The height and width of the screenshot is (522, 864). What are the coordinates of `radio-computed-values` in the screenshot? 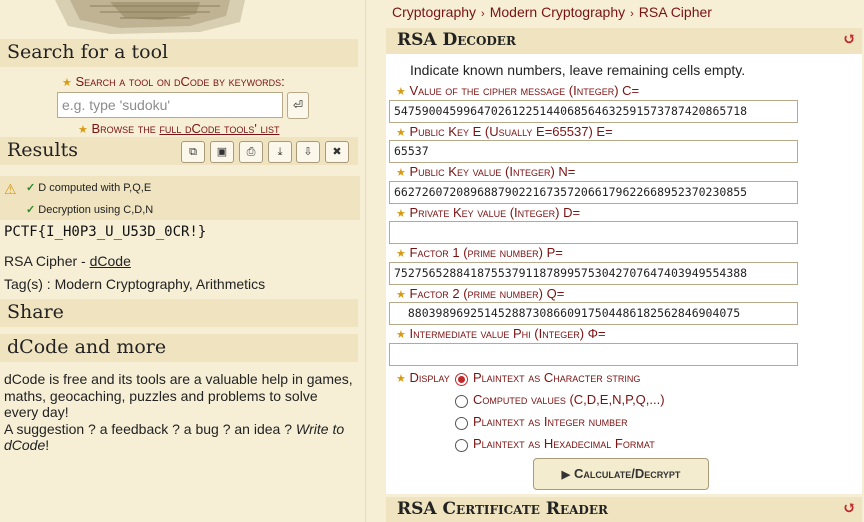 It's located at (461, 401).